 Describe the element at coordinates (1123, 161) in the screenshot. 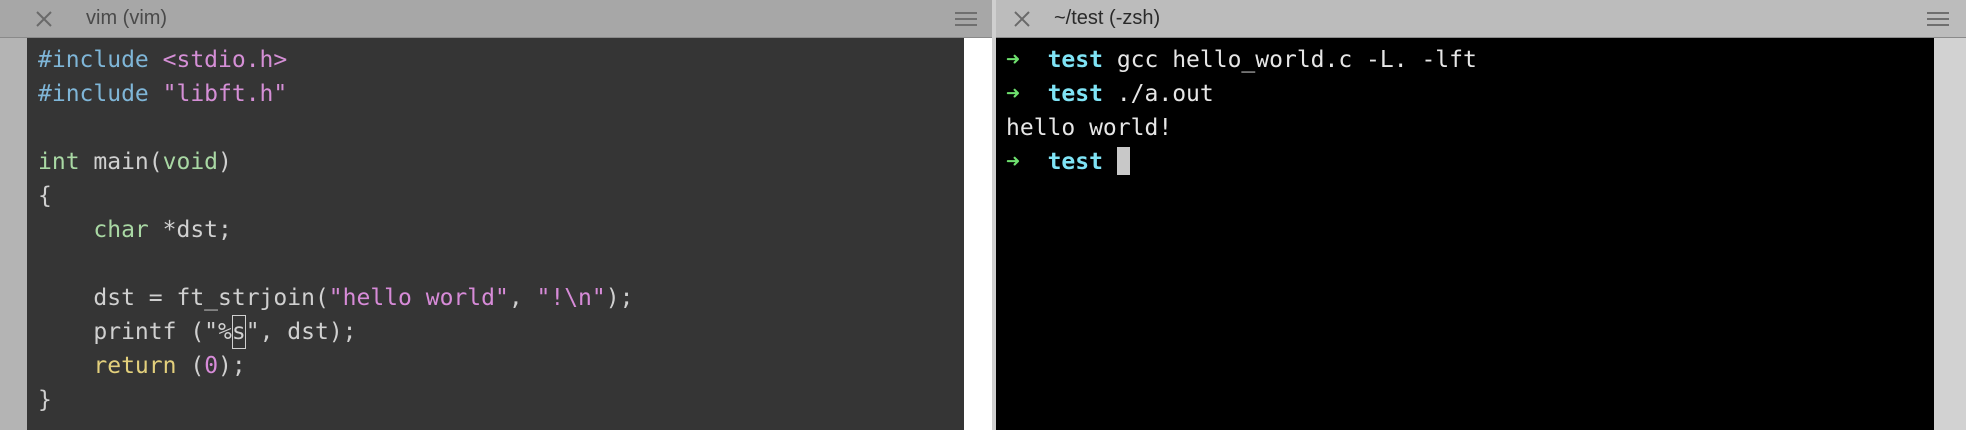

I see `terminal-cursor` at that location.